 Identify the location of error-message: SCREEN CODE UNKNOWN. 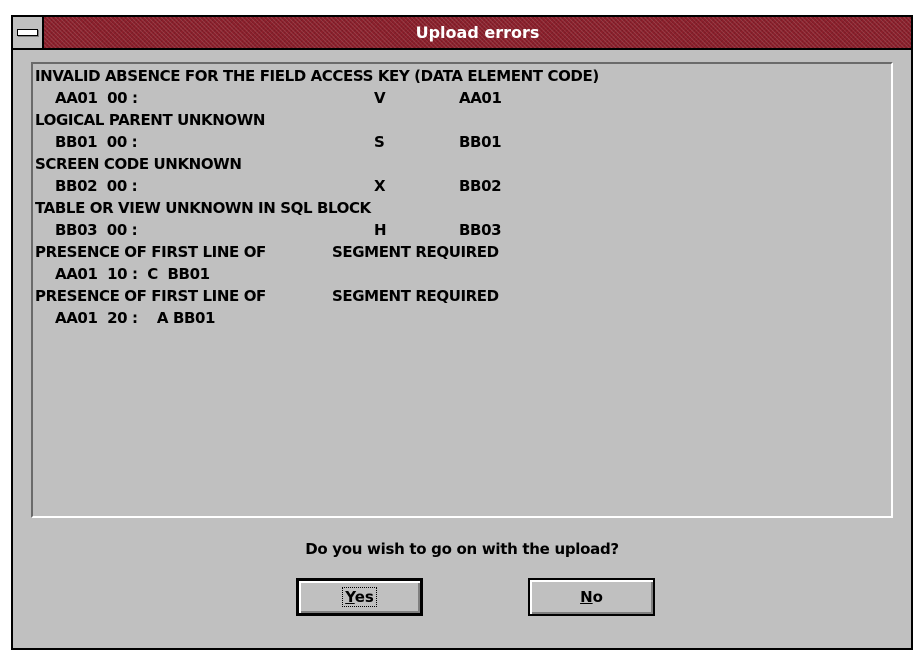
(138, 164).